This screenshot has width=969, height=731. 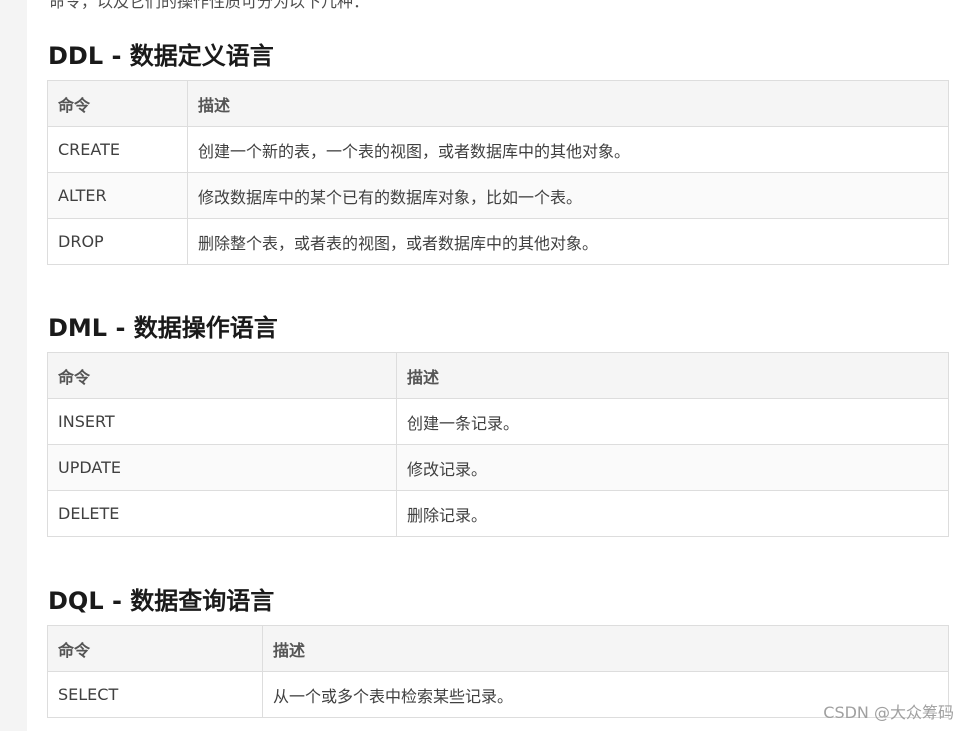 What do you see at coordinates (568, 149) in the screenshot?
I see `description-cell: 创建一个新的表，一个表的视图，或者数据库中的其他对象。` at bounding box center [568, 149].